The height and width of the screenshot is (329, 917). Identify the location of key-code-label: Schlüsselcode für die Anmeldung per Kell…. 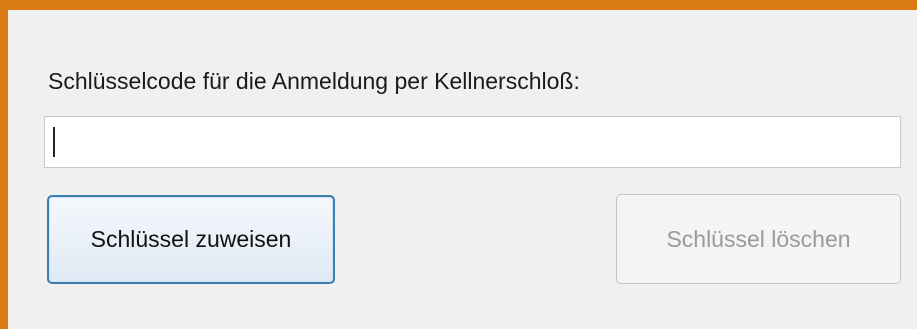
(314, 81).